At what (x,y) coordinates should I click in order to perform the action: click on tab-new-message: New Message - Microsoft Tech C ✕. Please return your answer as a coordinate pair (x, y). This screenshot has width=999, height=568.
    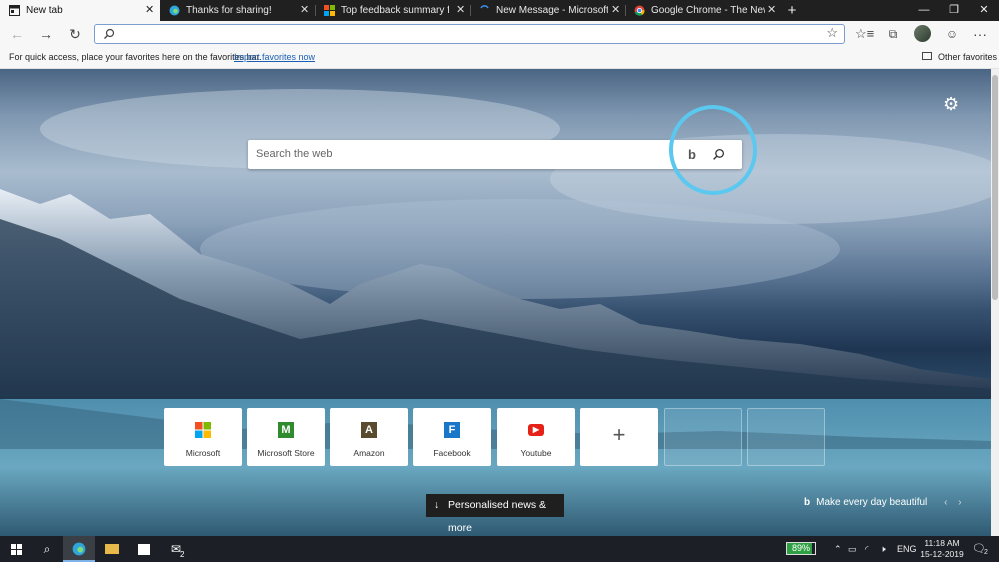
    Looking at the image, I should click on (547, 10).